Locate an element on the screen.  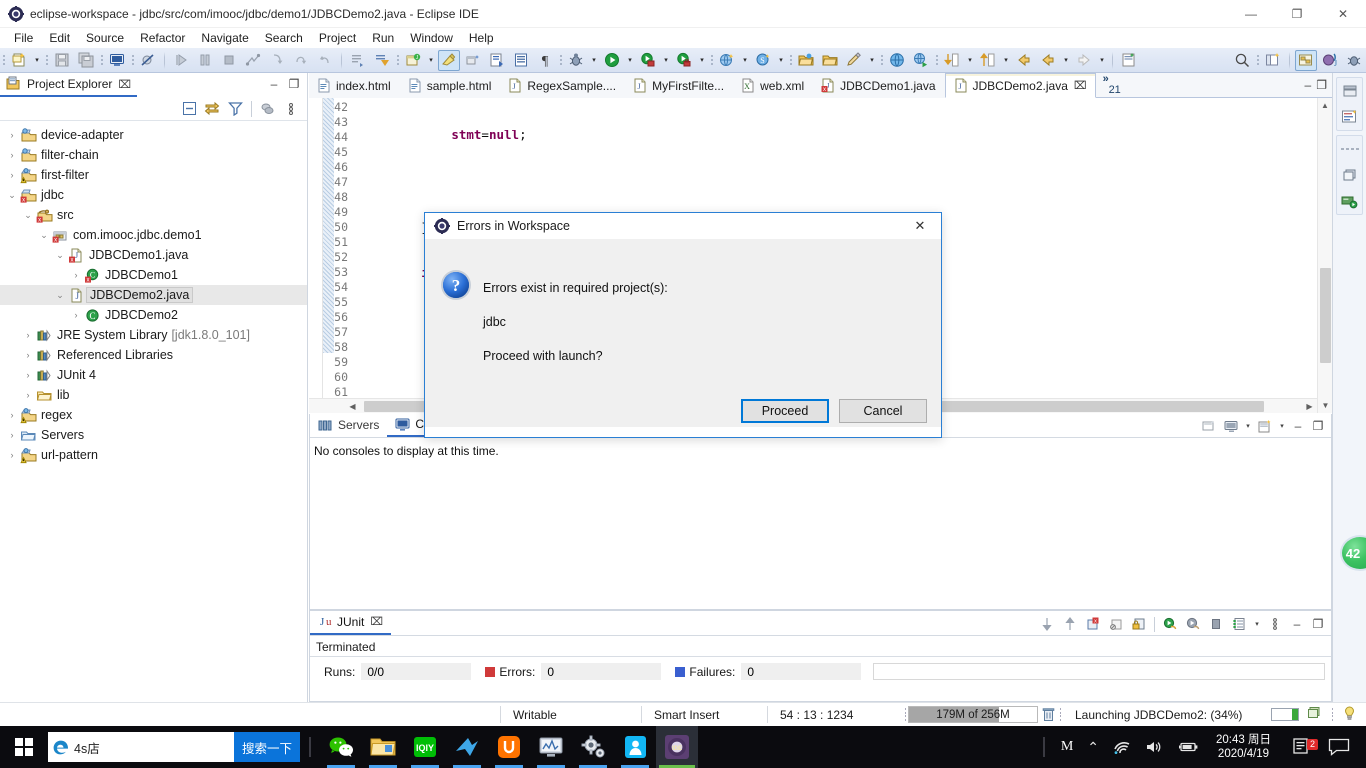
perspective-java-icon: J is located at coordinates (1330, 60).